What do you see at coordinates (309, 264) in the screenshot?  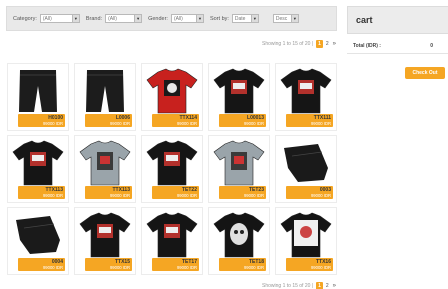 I see `price-tag: TTX16 99000 IDR` at bounding box center [309, 264].